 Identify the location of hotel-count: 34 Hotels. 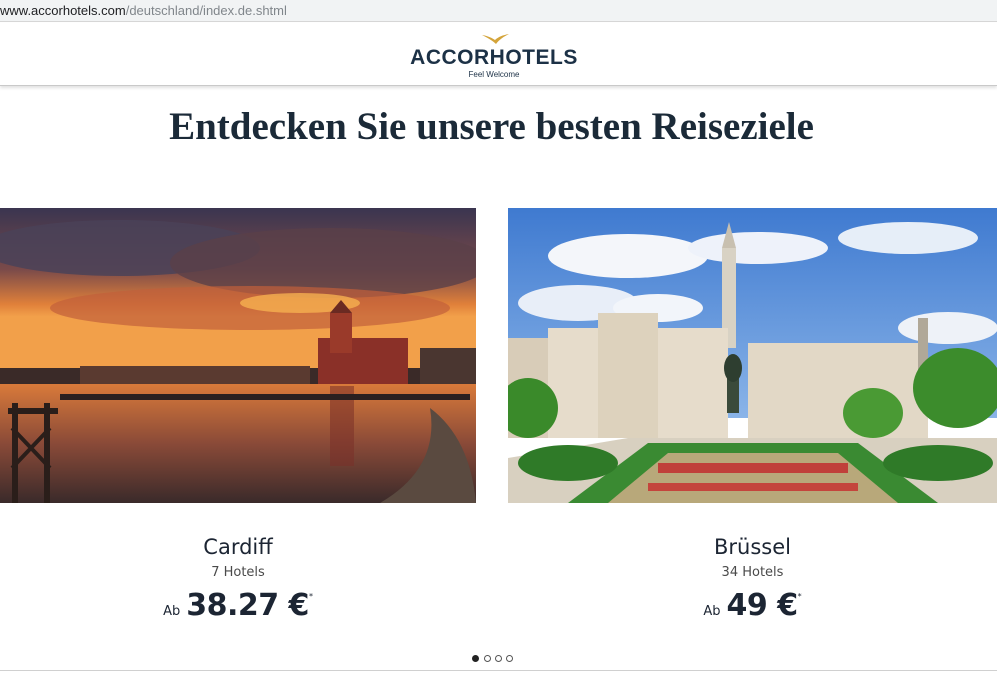
(752, 572).